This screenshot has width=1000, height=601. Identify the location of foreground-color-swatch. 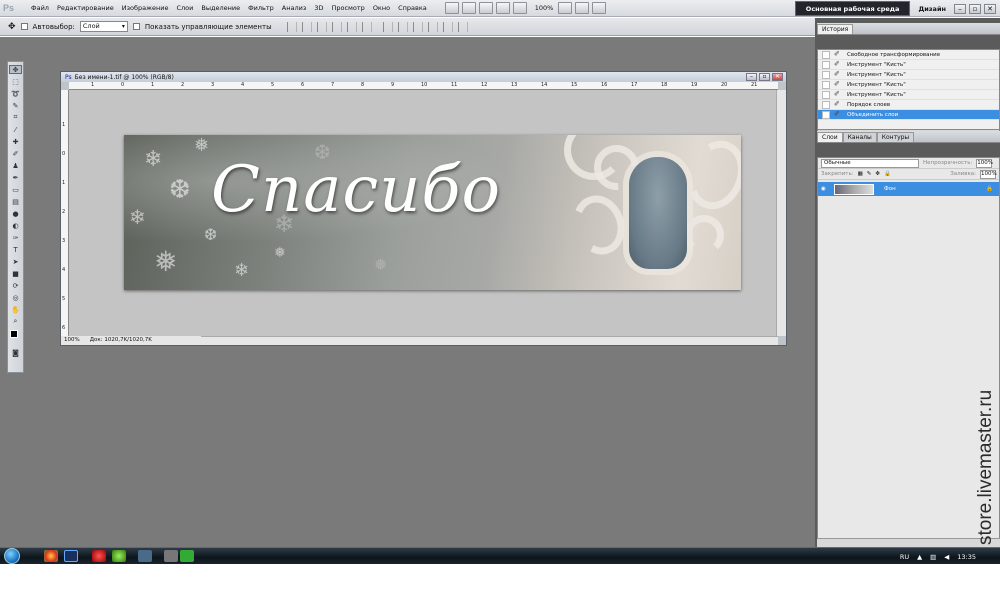
(14, 334).